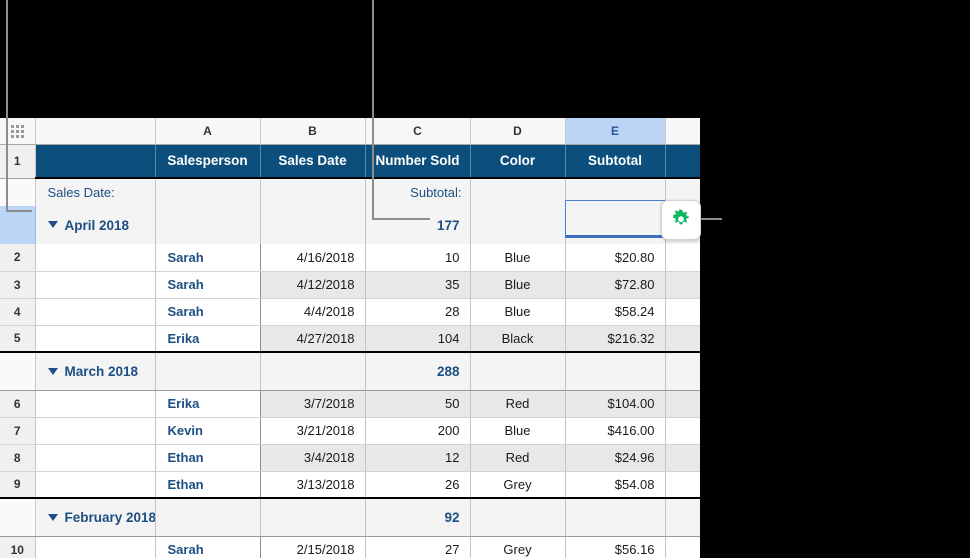  What do you see at coordinates (681, 220) in the screenshot?
I see `cell-options-gear-button` at bounding box center [681, 220].